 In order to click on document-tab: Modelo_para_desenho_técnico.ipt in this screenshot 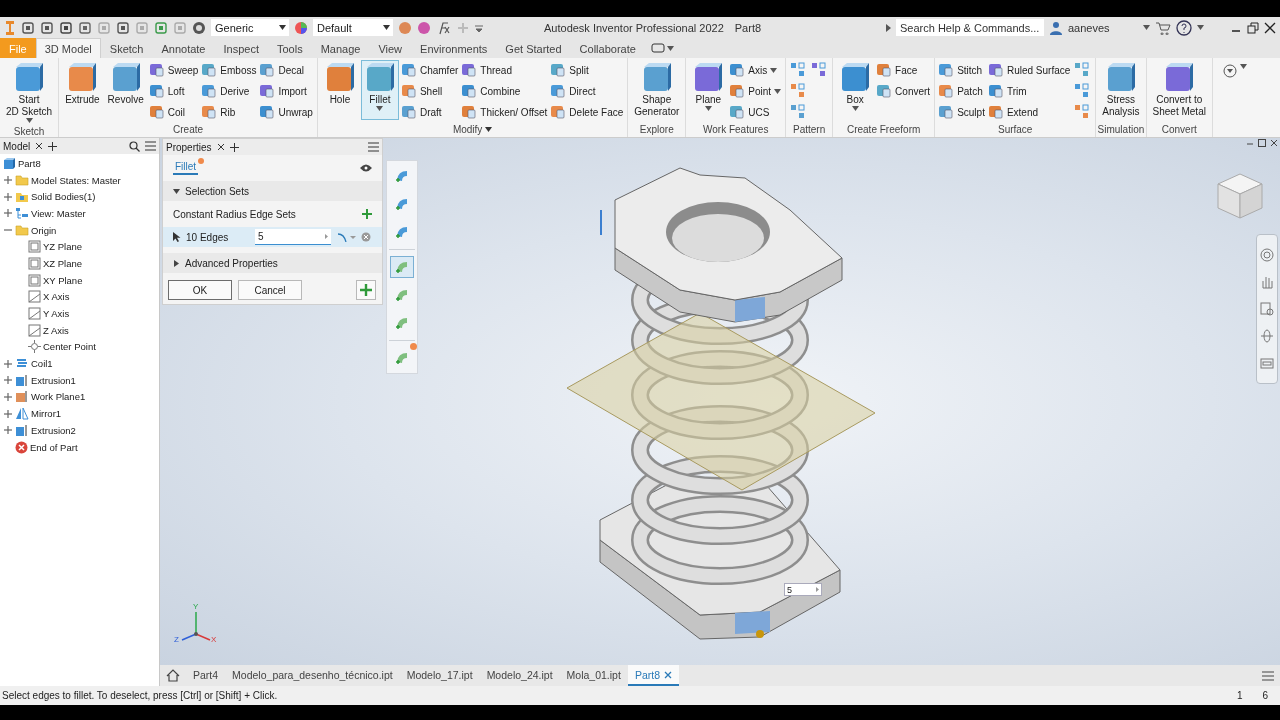, I will do `click(312, 675)`.